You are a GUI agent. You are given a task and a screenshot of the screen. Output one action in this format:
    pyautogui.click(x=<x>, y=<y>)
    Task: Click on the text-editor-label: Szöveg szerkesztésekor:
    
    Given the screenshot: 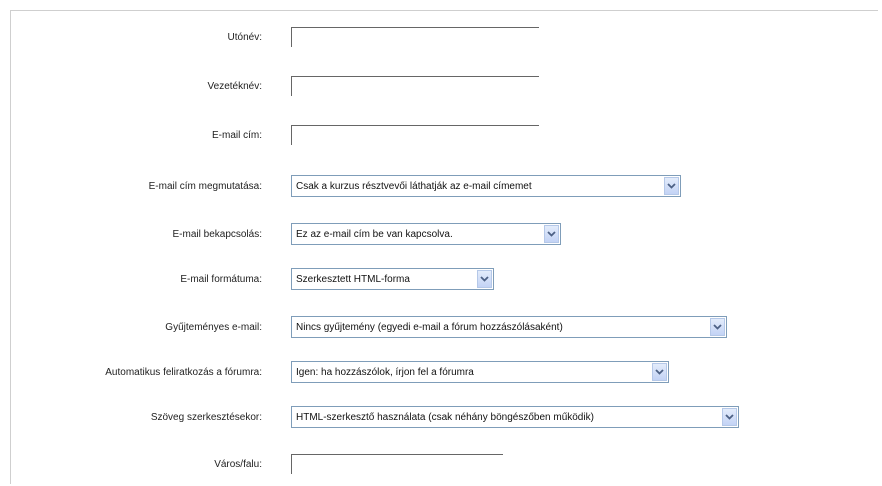 What is the action you would take?
    pyautogui.click(x=206, y=417)
    